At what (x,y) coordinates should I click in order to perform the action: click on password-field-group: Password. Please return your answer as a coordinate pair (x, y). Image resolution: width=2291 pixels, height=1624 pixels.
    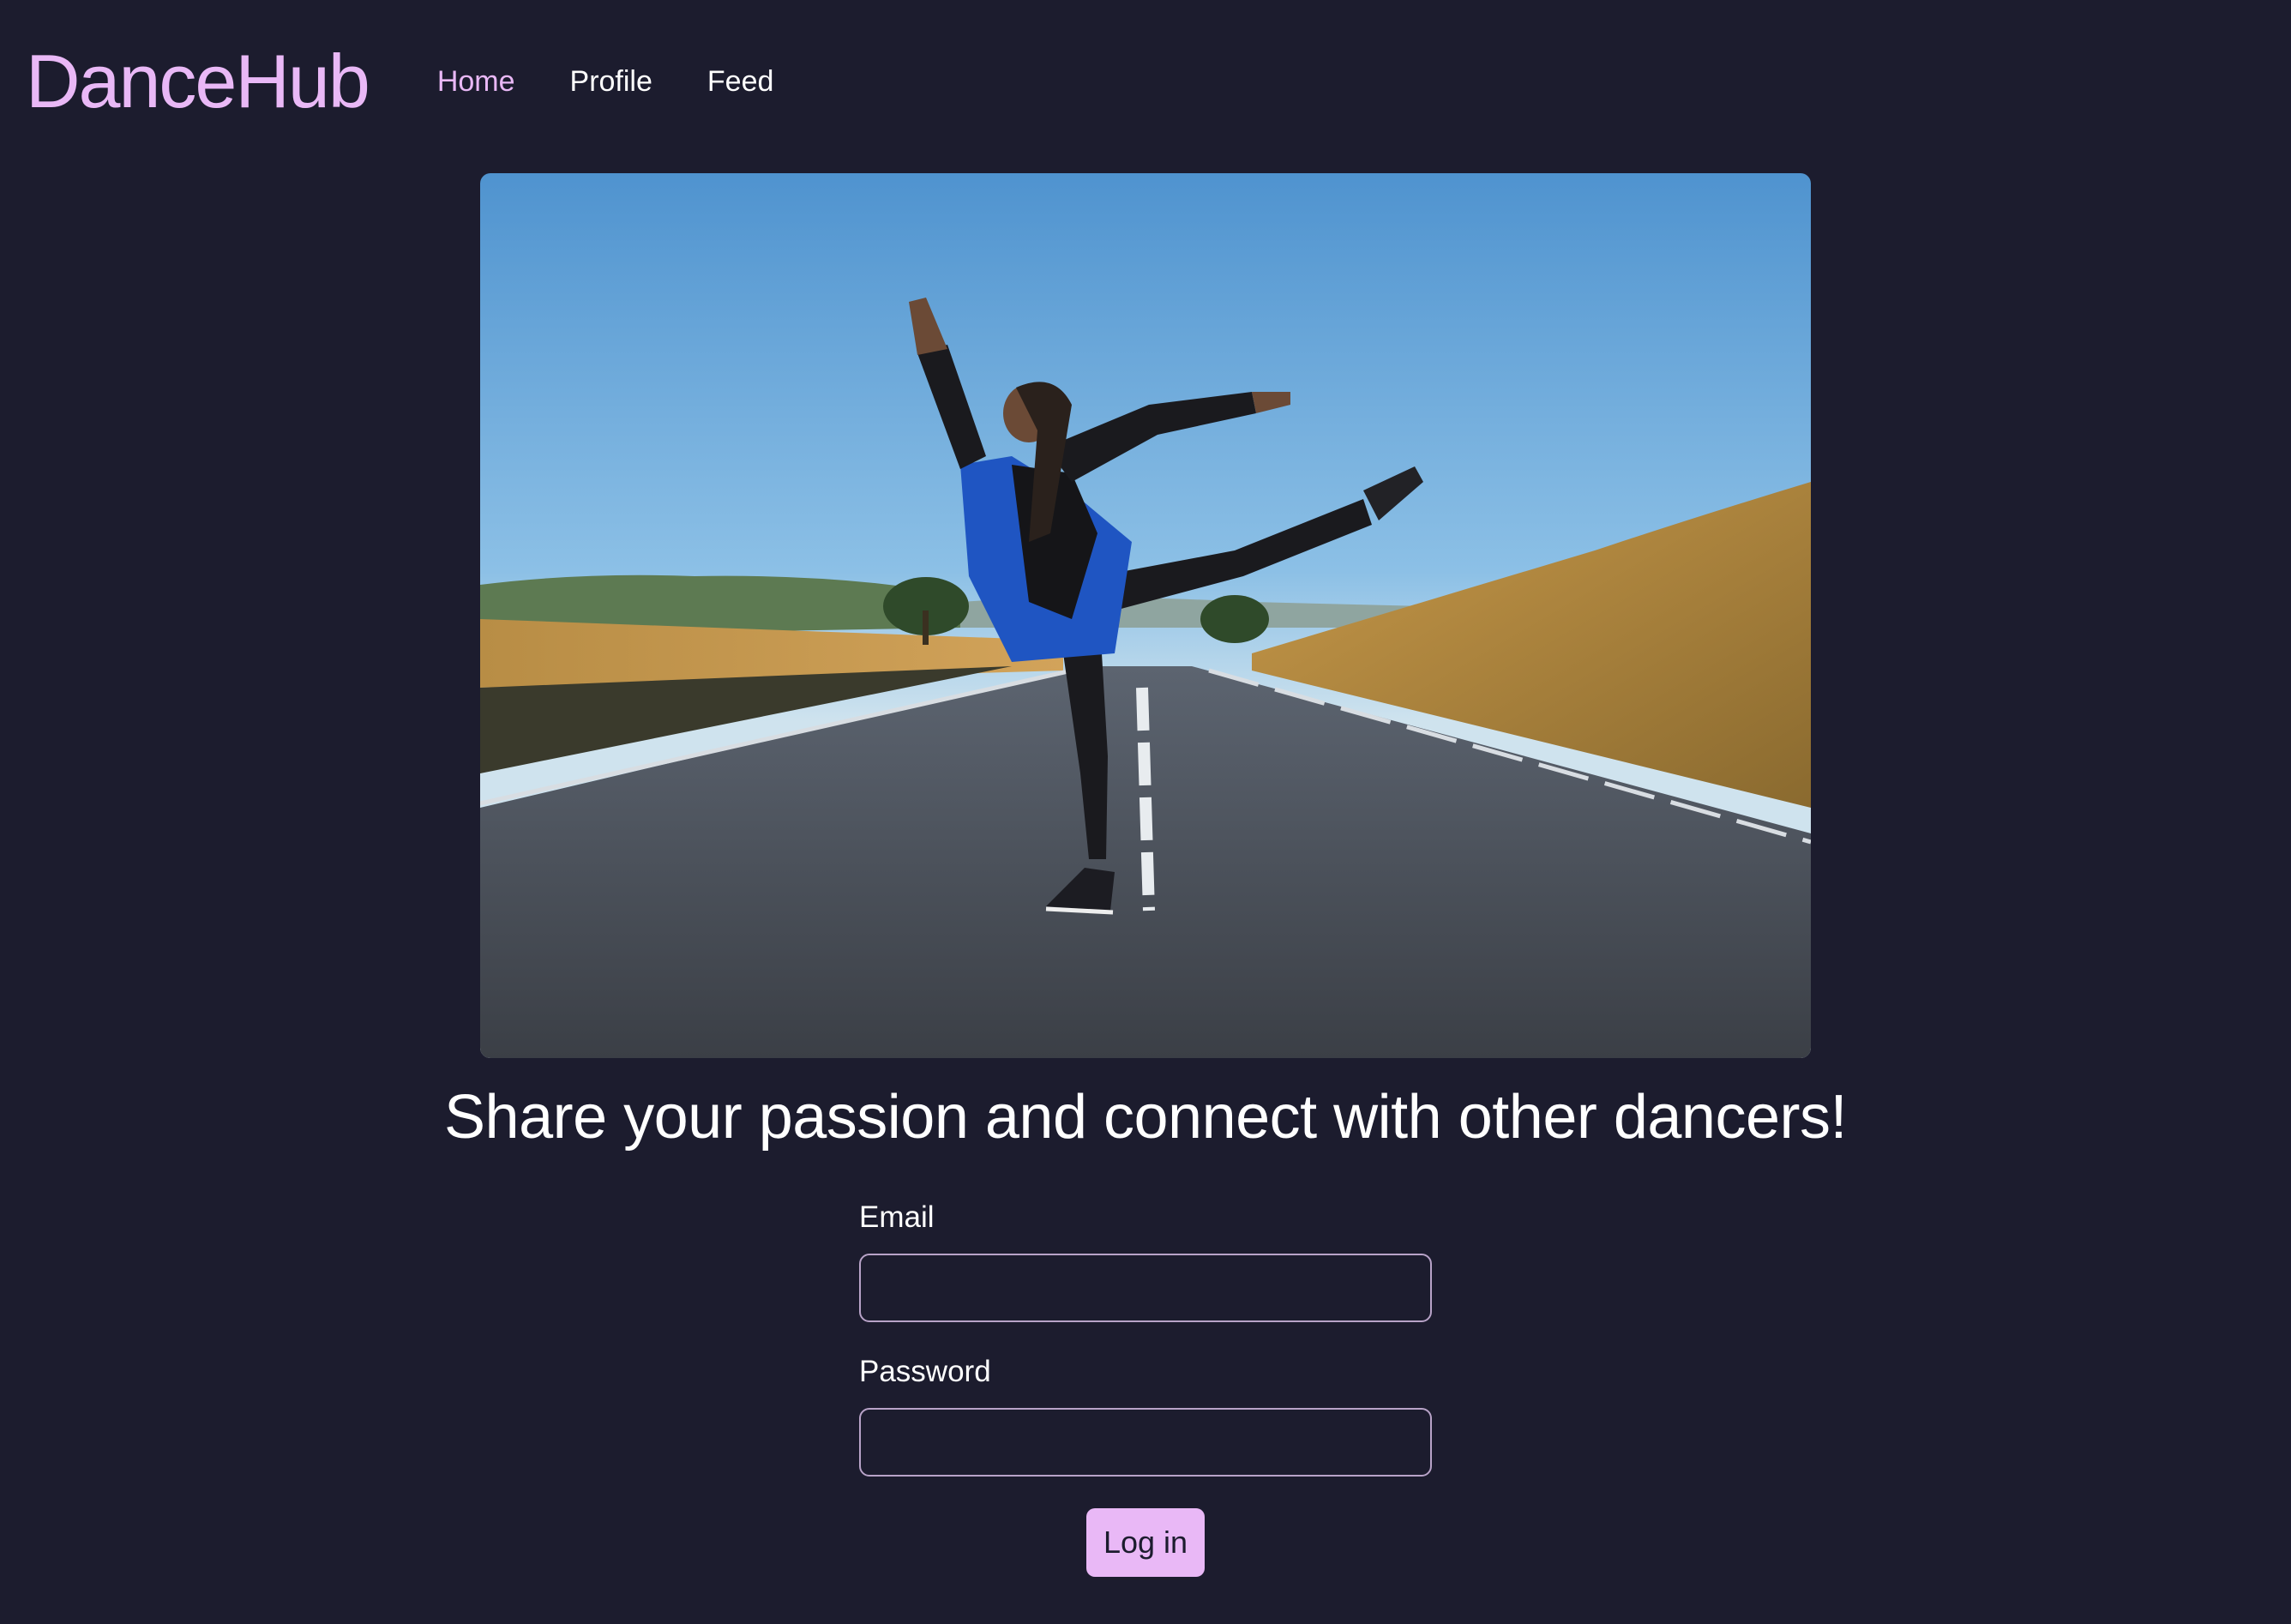
    Looking at the image, I should click on (1145, 1416).